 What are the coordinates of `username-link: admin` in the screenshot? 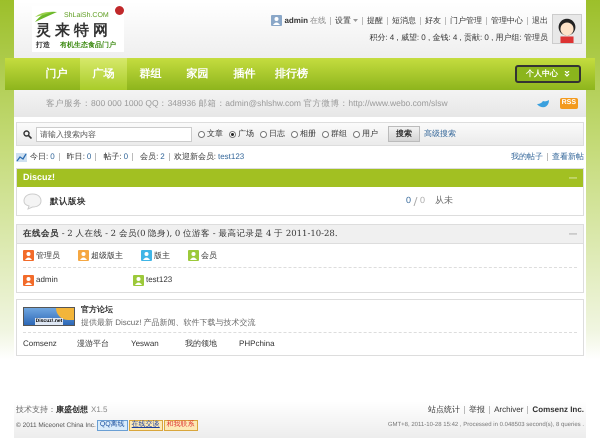 It's located at (296, 20).